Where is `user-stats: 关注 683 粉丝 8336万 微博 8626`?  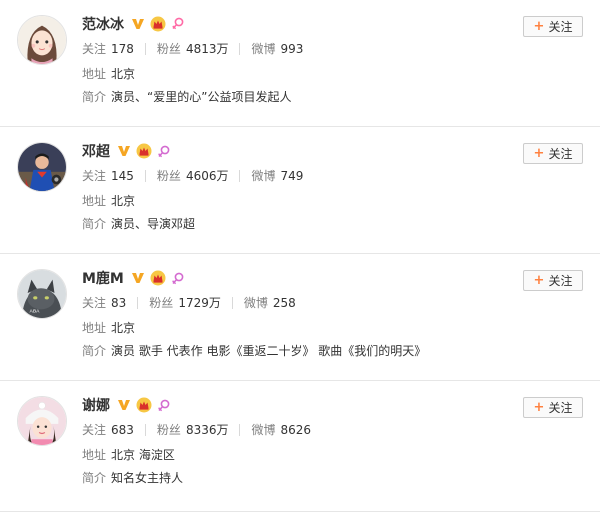 user-stats: 关注 683 粉丝 8336万 微博 8626 is located at coordinates (196, 429).